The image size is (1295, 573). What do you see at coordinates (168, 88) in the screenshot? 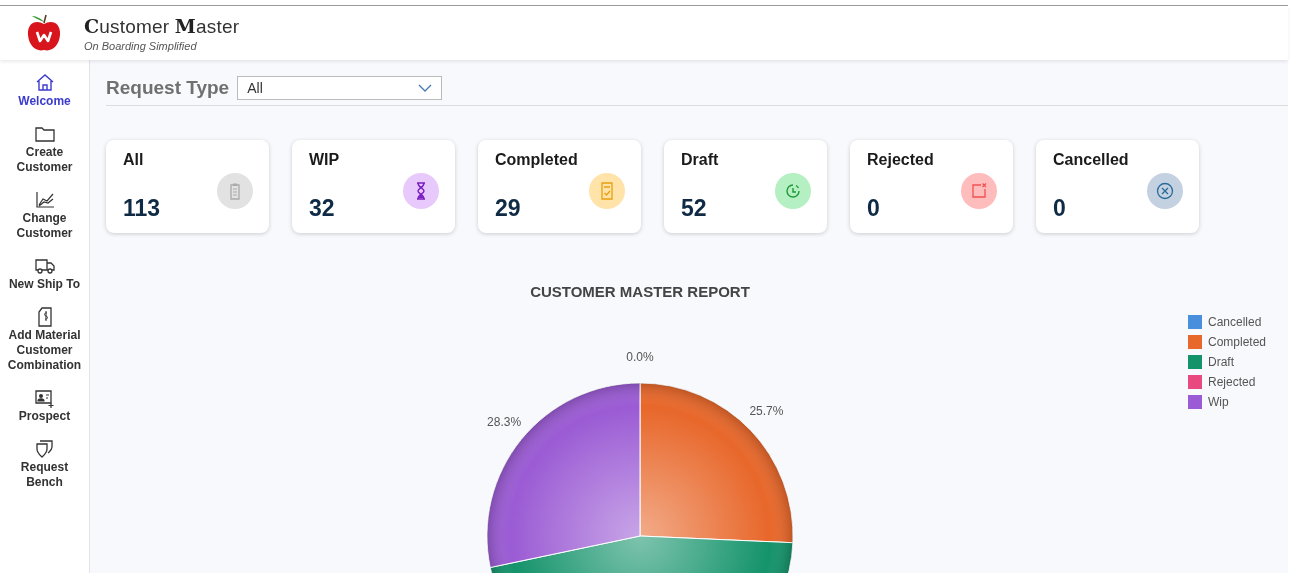
I see `request-type-label: Request Type` at bounding box center [168, 88].